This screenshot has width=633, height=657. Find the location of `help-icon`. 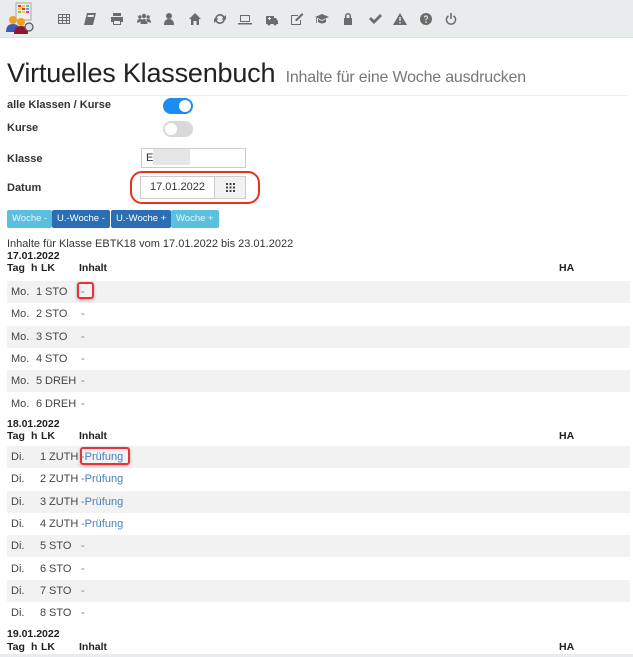

help-icon is located at coordinates (426, 19).